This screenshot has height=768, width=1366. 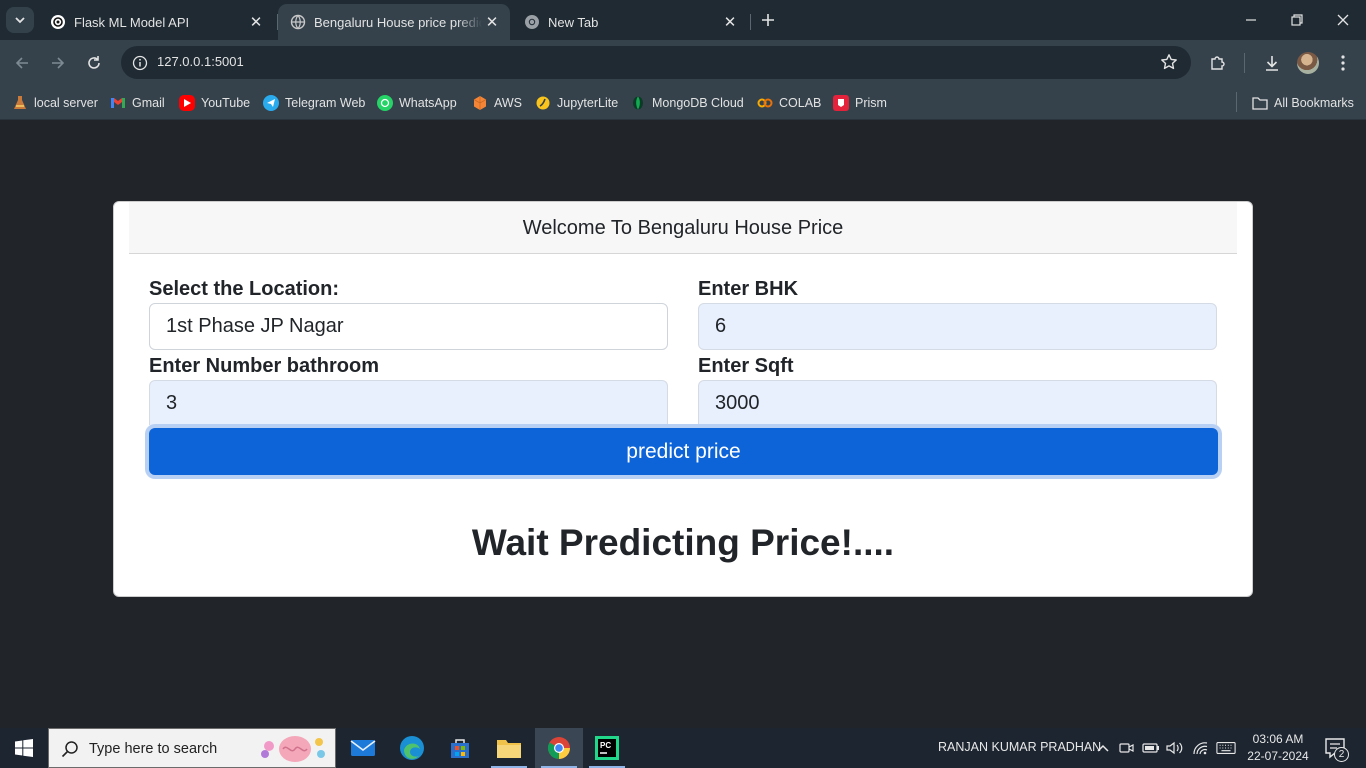 I want to click on all-bookmarks-button: All Bookmarks, so click(x=1303, y=103).